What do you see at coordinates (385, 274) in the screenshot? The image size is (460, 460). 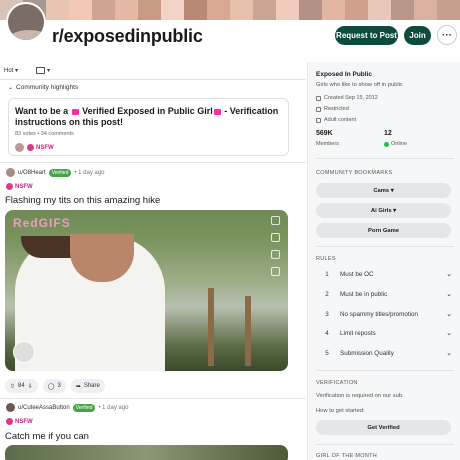 I see `rule-item: 1 Must be OC ⌄` at bounding box center [385, 274].